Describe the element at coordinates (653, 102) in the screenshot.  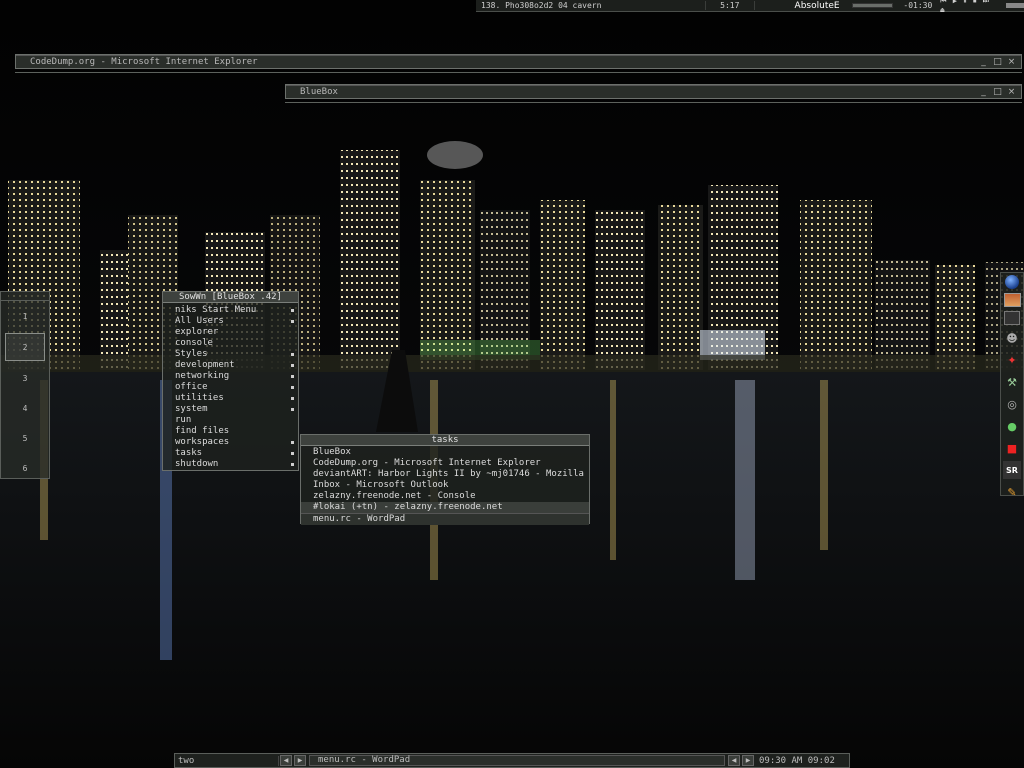
I see `bluebox-window-edge` at that location.